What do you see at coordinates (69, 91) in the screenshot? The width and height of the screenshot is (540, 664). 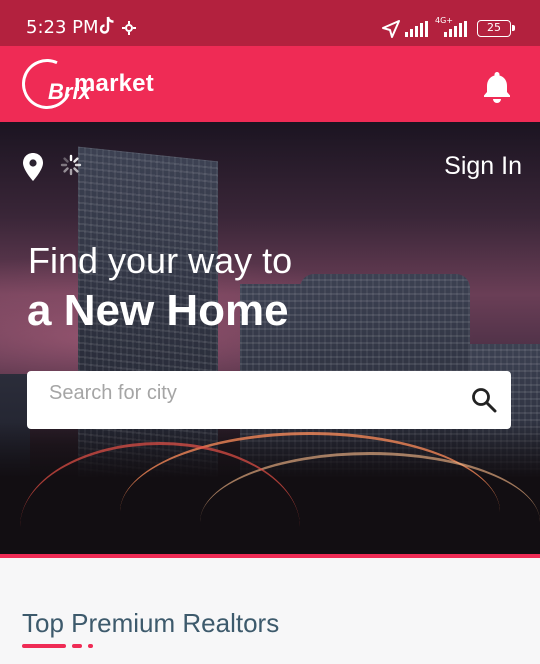 I see `logo-brix-text: Brix` at bounding box center [69, 91].